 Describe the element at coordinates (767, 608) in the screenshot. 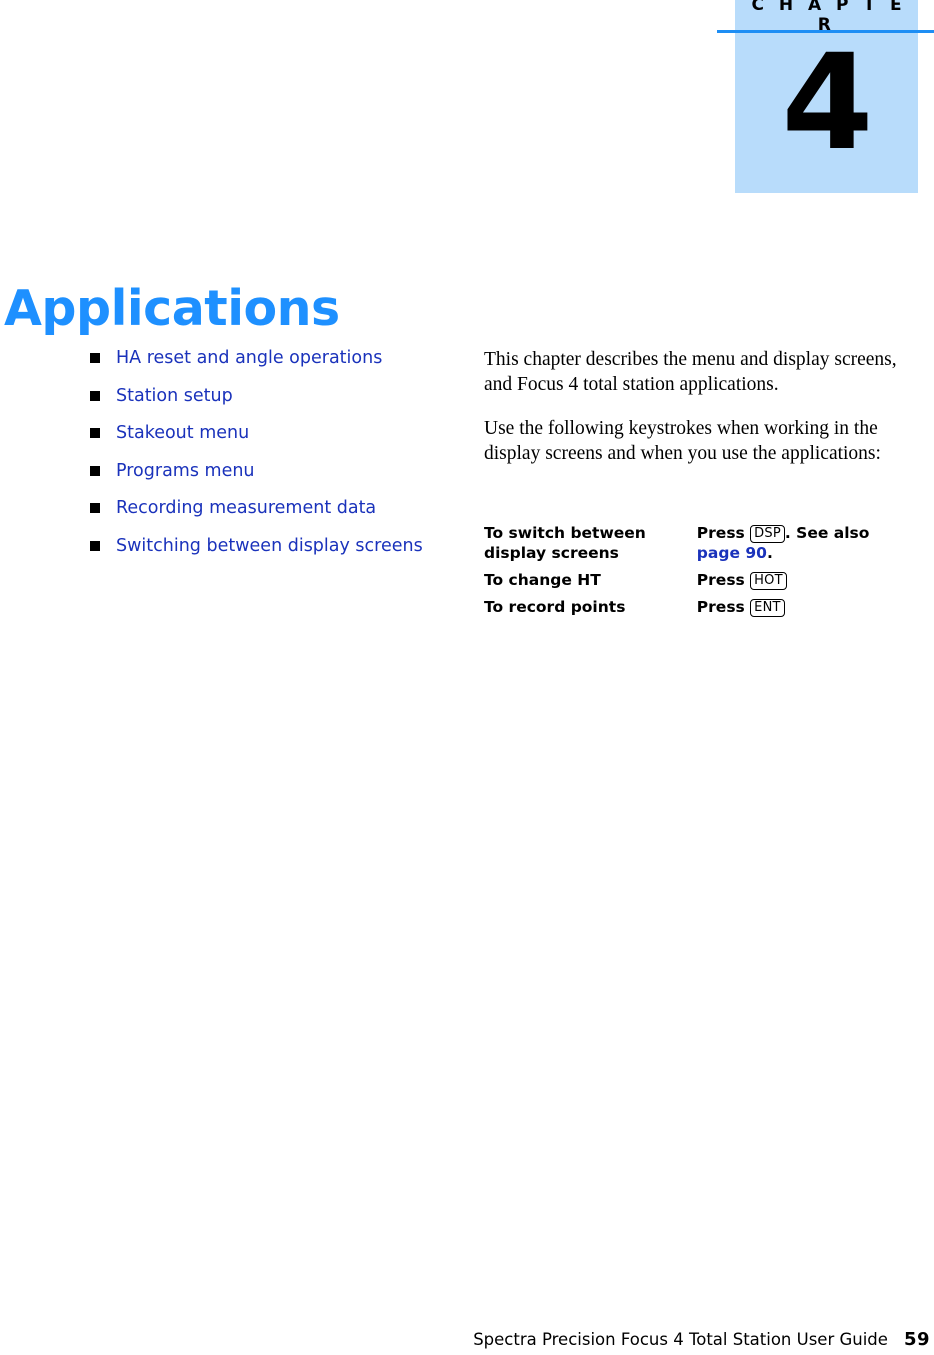

I see `key-cap-ent: ENT` at that location.